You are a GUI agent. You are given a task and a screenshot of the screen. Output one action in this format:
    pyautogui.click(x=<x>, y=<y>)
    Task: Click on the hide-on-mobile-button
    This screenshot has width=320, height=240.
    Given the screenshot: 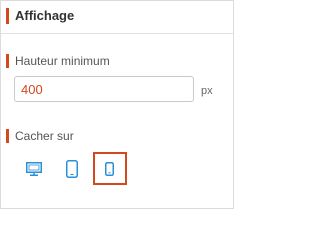 What is the action you would take?
    pyautogui.click(x=110, y=168)
    